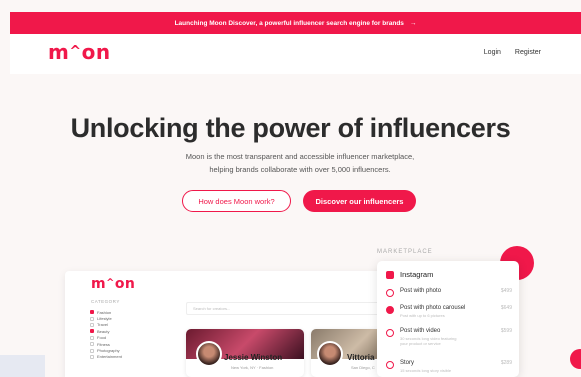 This screenshot has width=581, height=377. What do you see at coordinates (422, 315) in the screenshot?
I see `offer-description: Post with up to 6 pictures` at bounding box center [422, 315].